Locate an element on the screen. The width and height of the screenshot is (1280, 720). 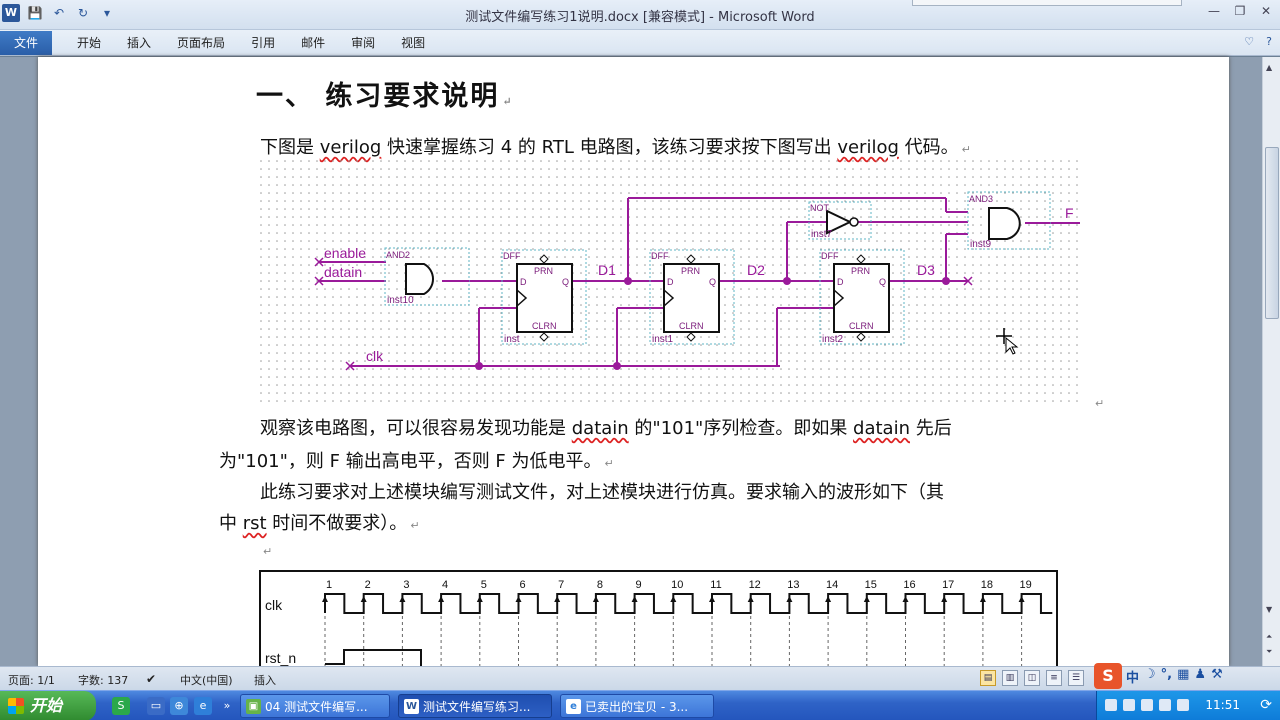
system-tray: 11:51 ⟳ is located at coordinates (1188, 705).